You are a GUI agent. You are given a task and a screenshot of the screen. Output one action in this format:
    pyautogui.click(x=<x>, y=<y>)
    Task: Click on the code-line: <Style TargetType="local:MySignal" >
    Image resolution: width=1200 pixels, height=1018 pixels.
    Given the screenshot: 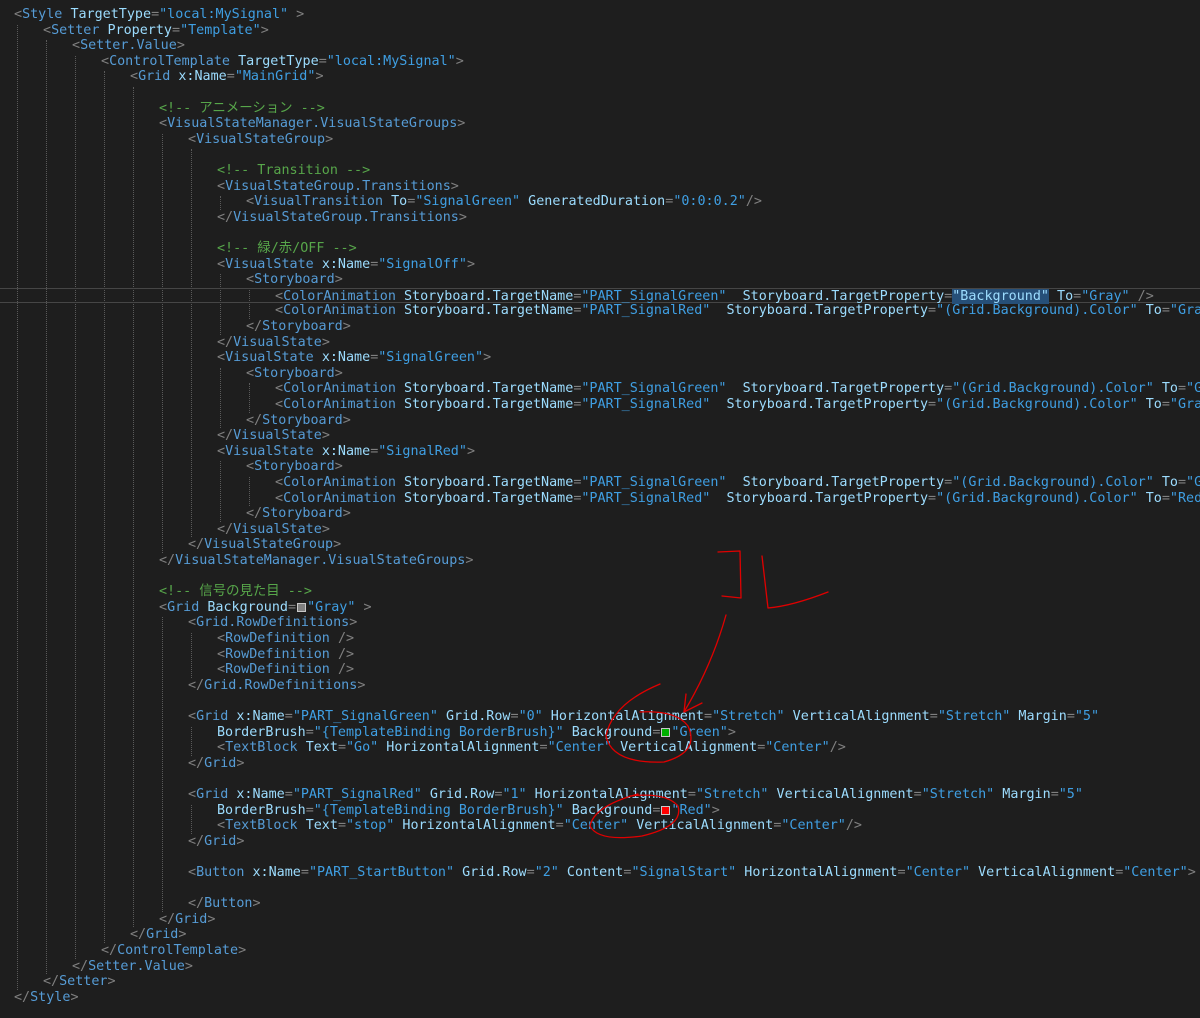 What is the action you would take?
    pyautogui.click(x=159, y=15)
    